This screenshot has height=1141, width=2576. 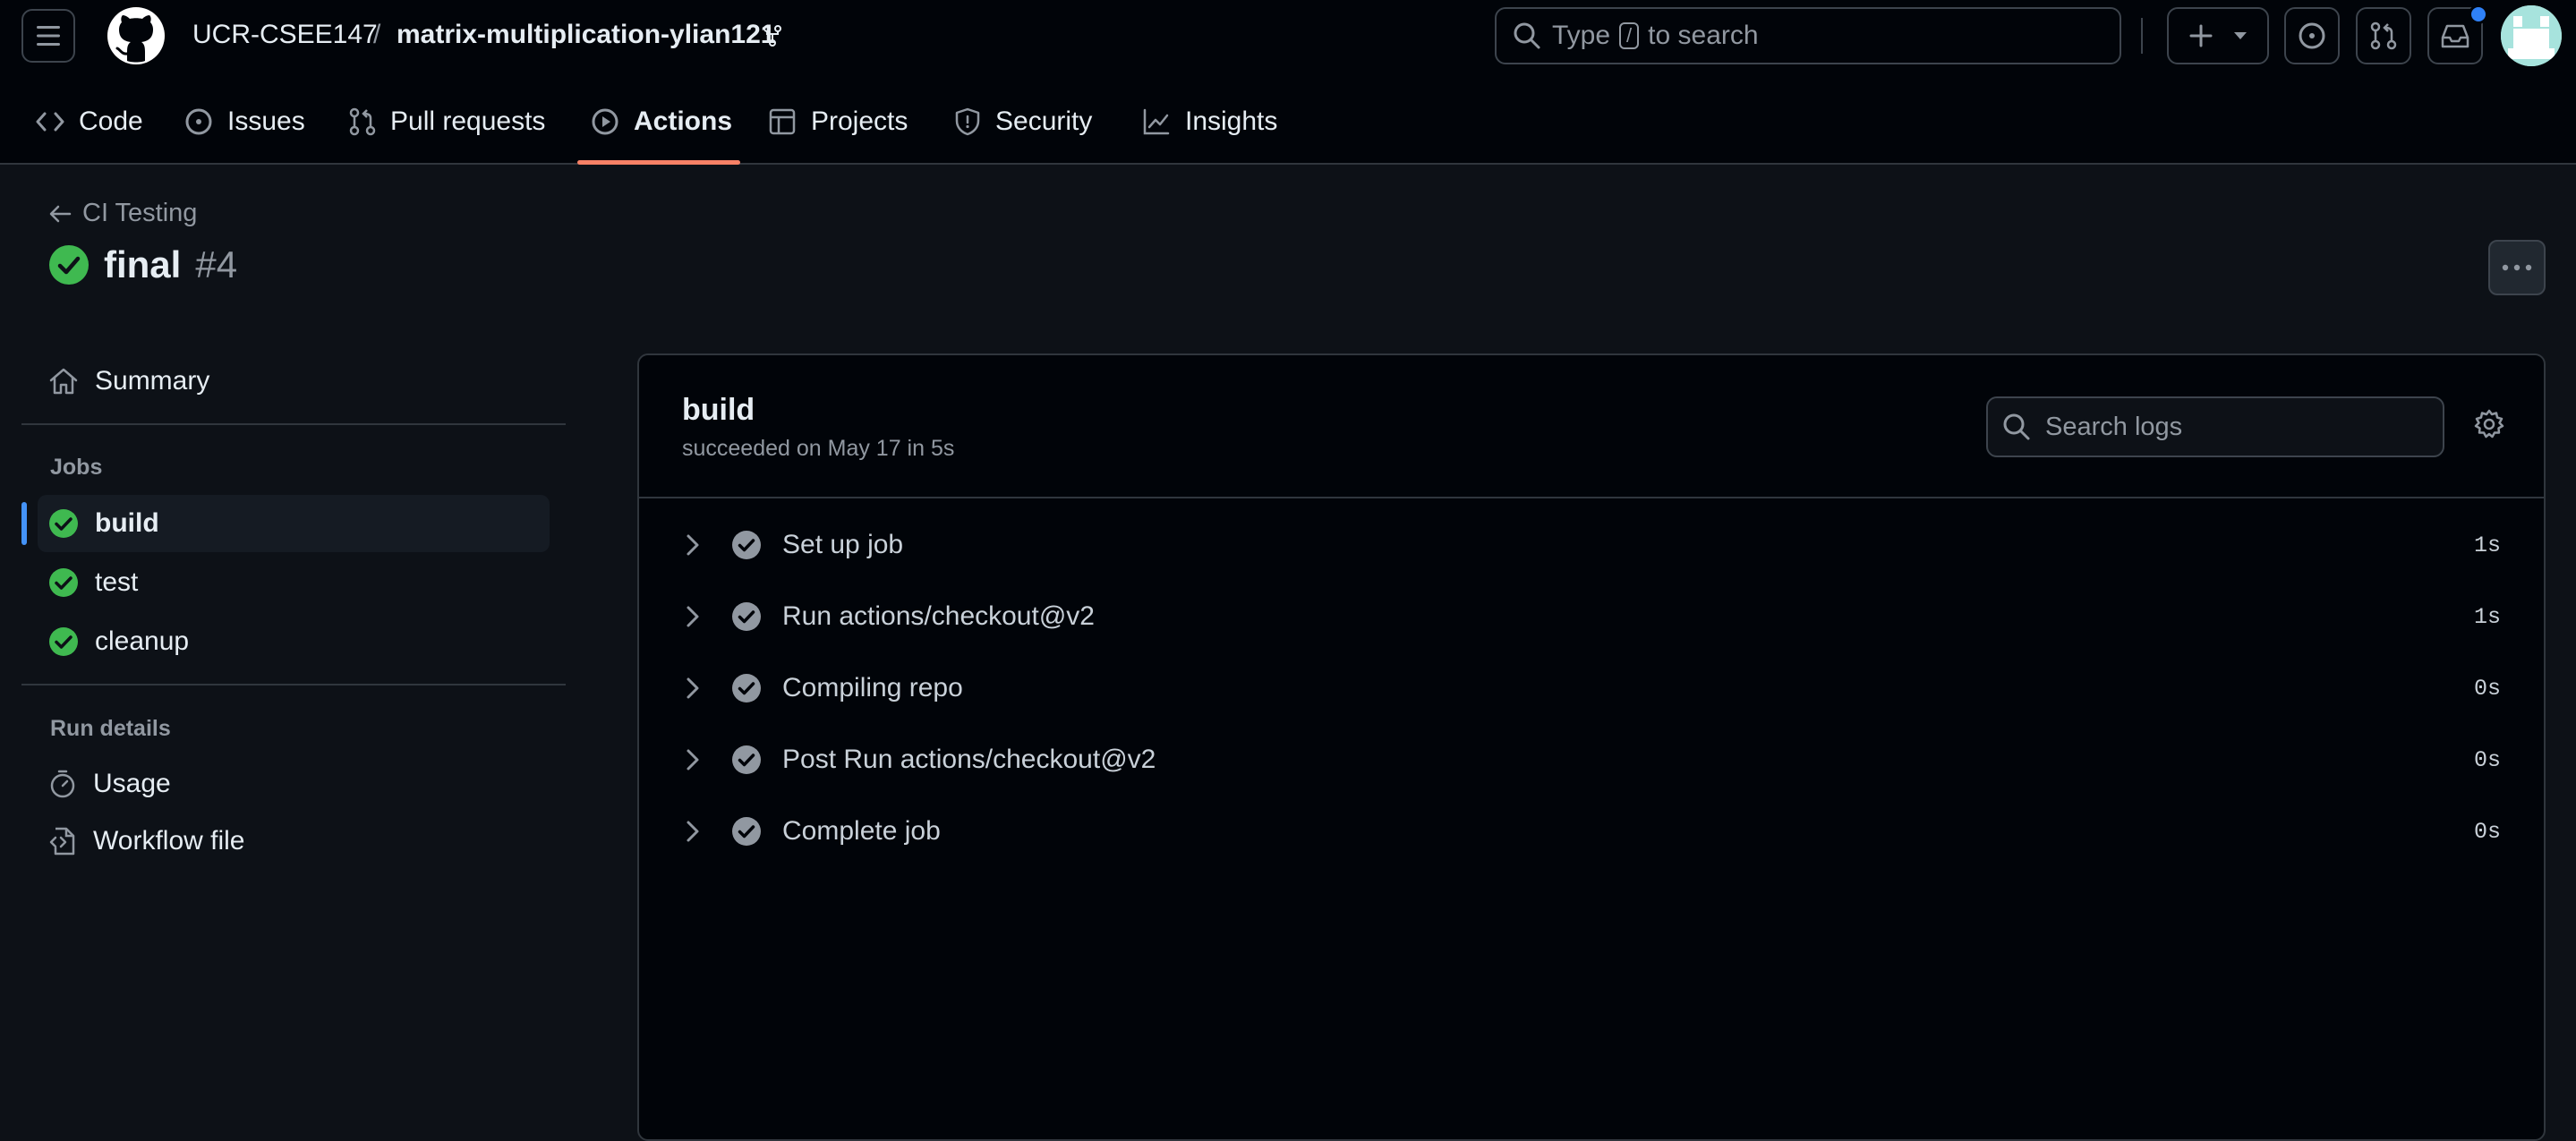 I want to click on menu-button, so click(x=48, y=36).